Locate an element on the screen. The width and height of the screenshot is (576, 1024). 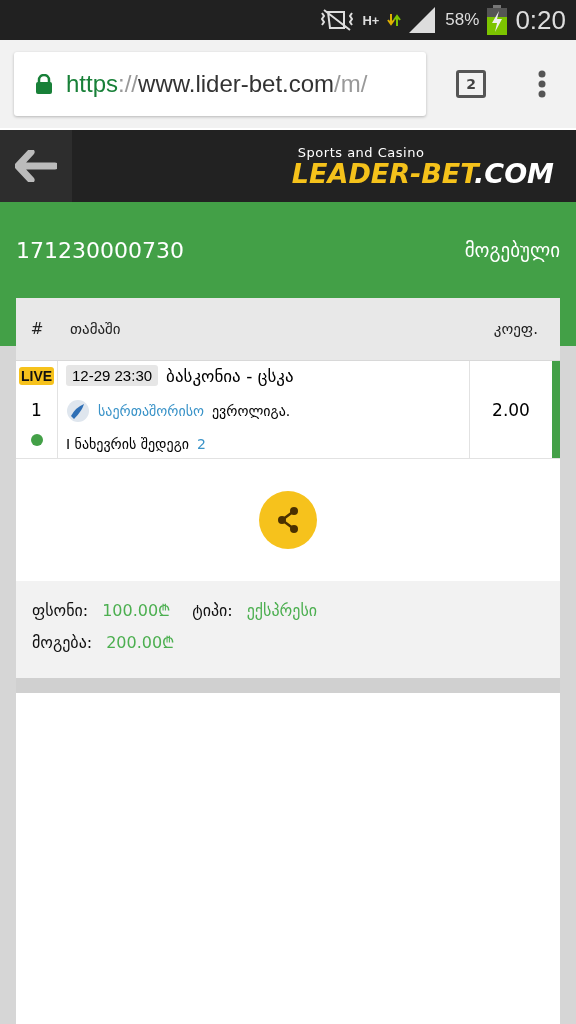
logo: LEADER-BET.COM is located at coordinates (422, 173).